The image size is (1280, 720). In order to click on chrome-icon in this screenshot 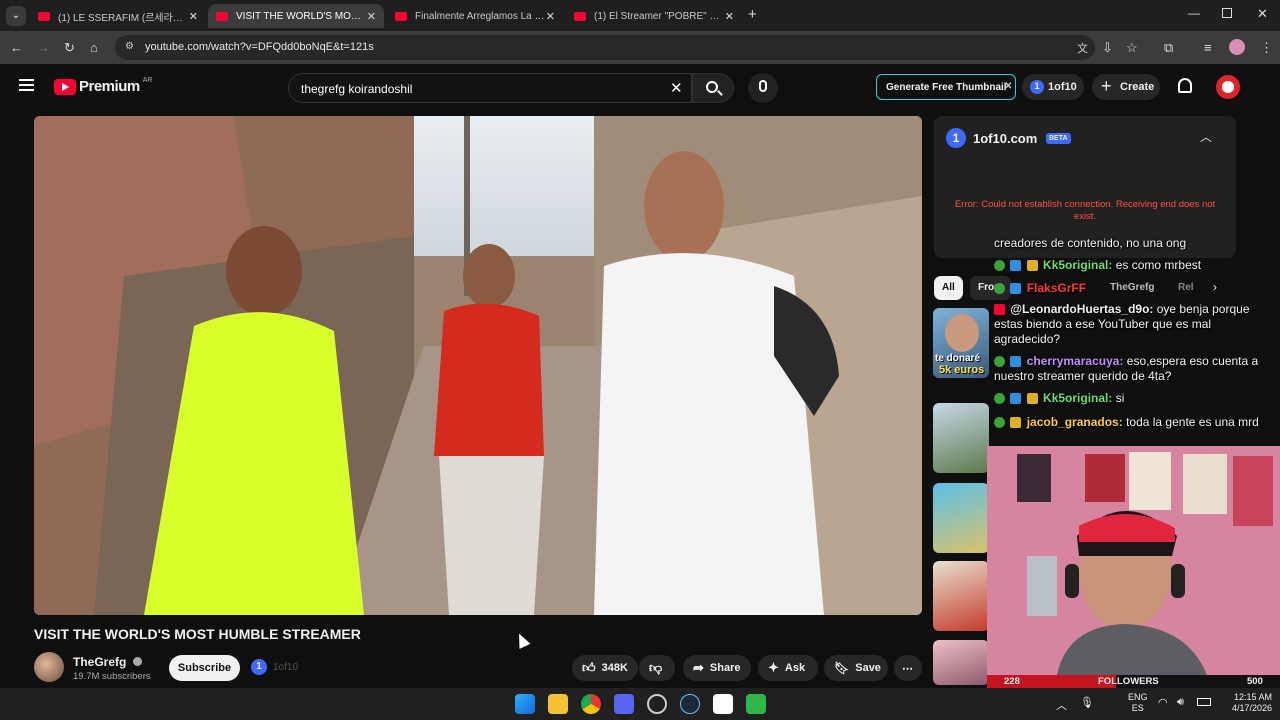, I will do `click(591, 704)`.